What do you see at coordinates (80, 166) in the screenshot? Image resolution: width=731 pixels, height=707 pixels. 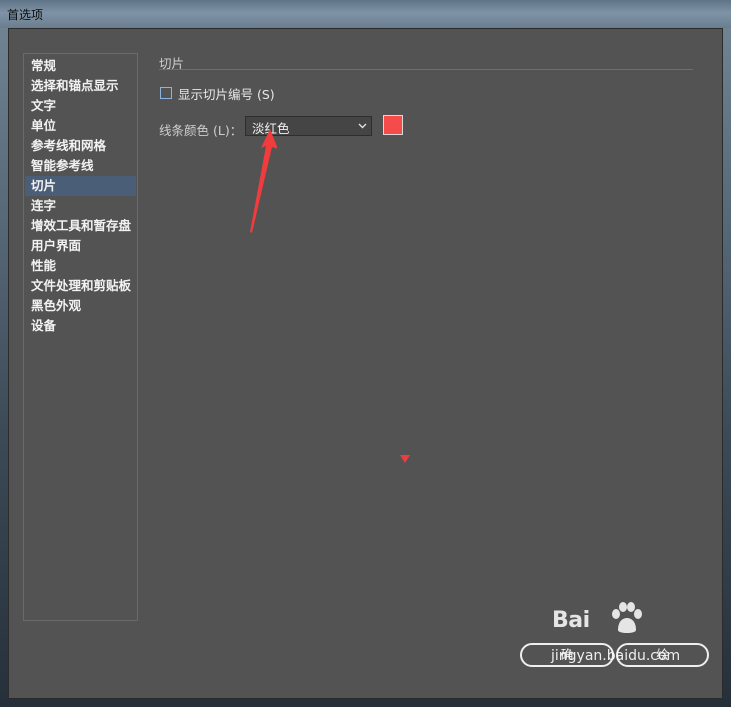 I see `sidebar-item-smart-guides: 智能参考线` at bounding box center [80, 166].